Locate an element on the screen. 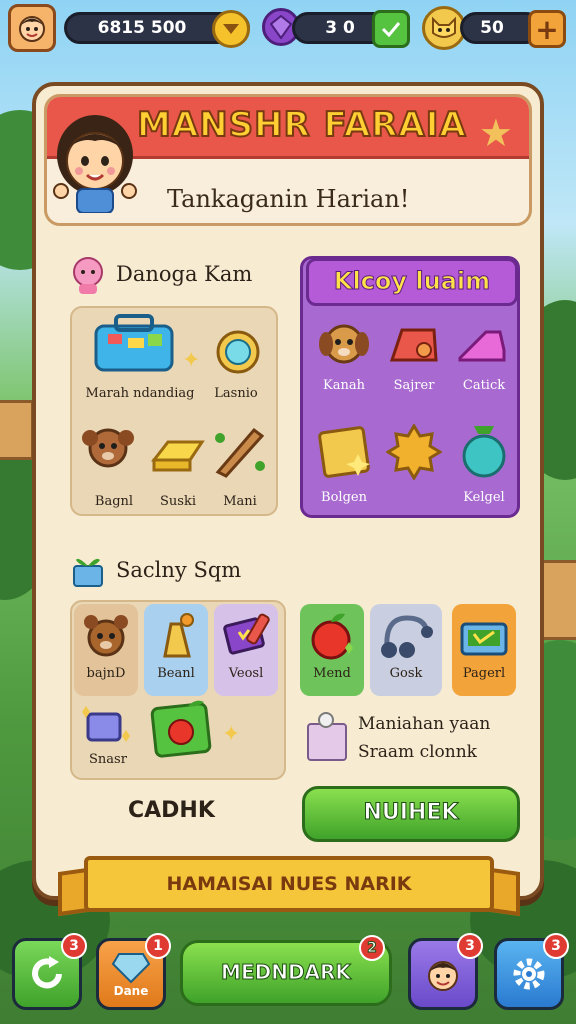 This screenshot has height=1024, width=576. house-right is located at coordinates (558, 600).